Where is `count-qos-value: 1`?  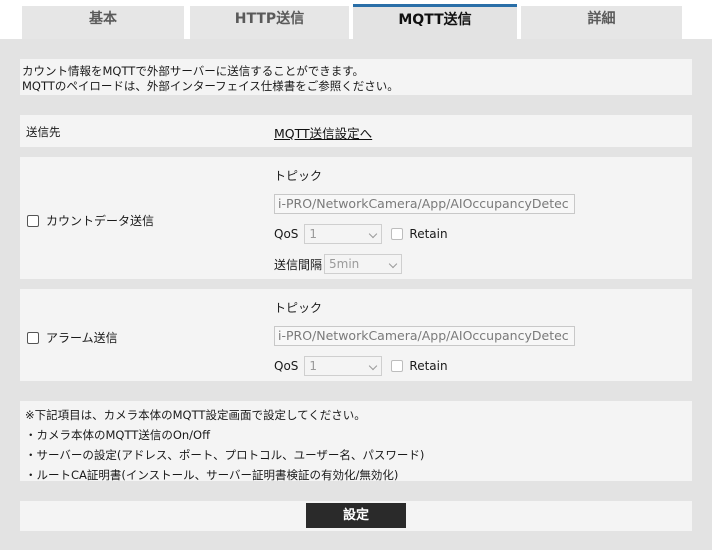
count-qos-value: 1 is located at coordinates (313, 234).